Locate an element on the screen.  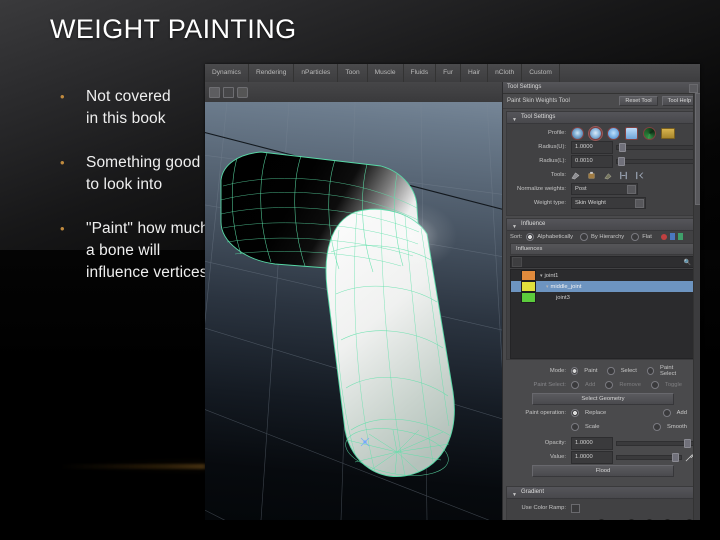
paint-operation-label: Paint operation: is located at coordinates (545, 413).